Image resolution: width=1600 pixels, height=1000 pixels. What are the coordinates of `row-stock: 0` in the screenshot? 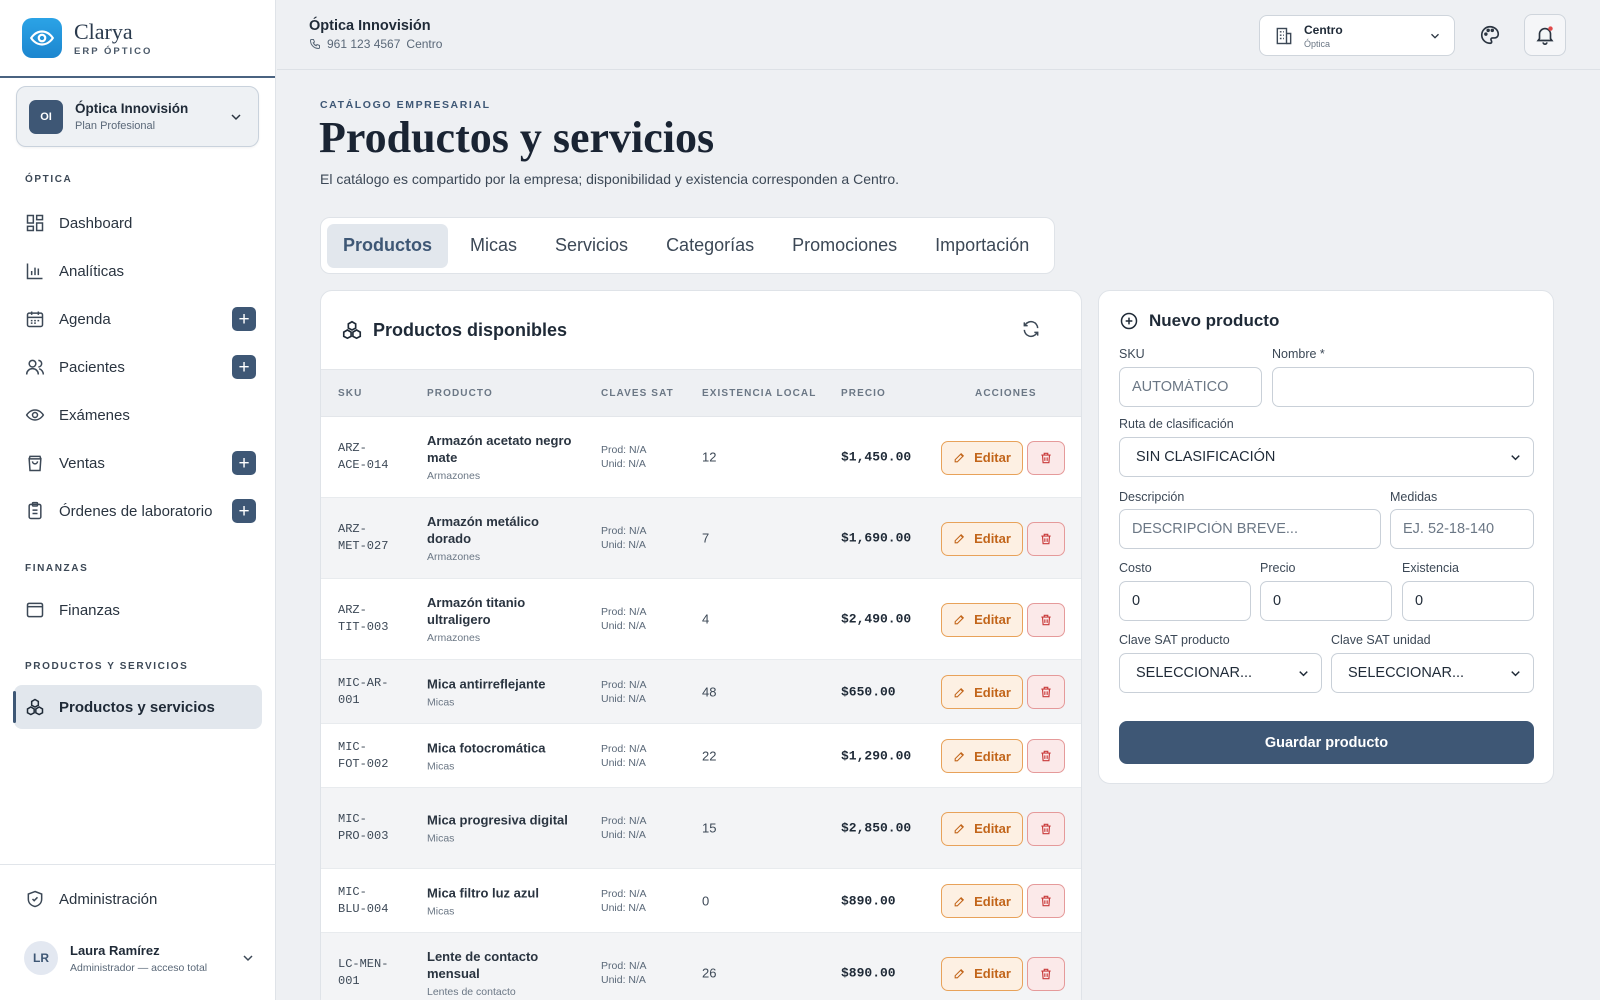 It's located at (706, 900).